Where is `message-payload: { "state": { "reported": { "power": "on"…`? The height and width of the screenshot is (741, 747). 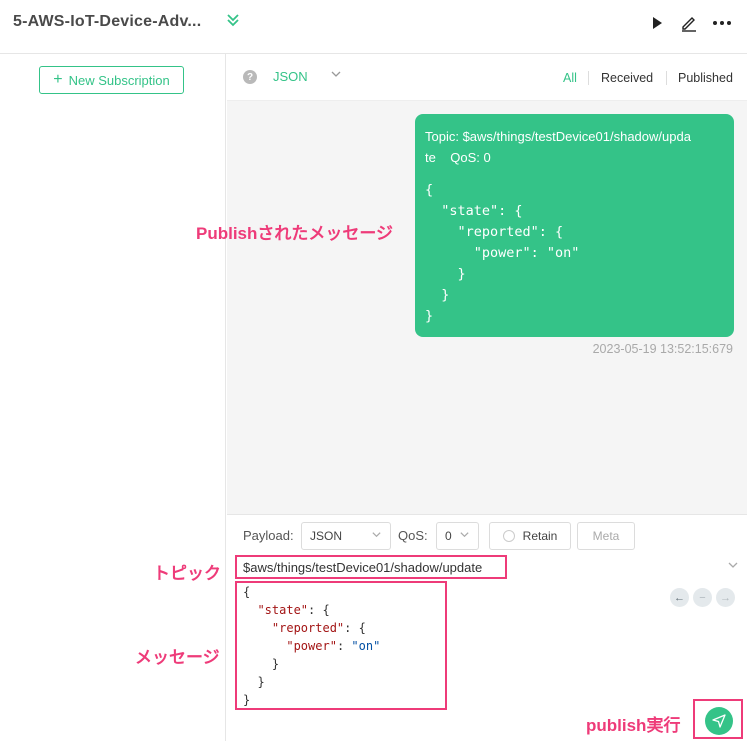
message-payload: { "state": { "reported": { "power": "on"… is located at coordinates (502, 253).